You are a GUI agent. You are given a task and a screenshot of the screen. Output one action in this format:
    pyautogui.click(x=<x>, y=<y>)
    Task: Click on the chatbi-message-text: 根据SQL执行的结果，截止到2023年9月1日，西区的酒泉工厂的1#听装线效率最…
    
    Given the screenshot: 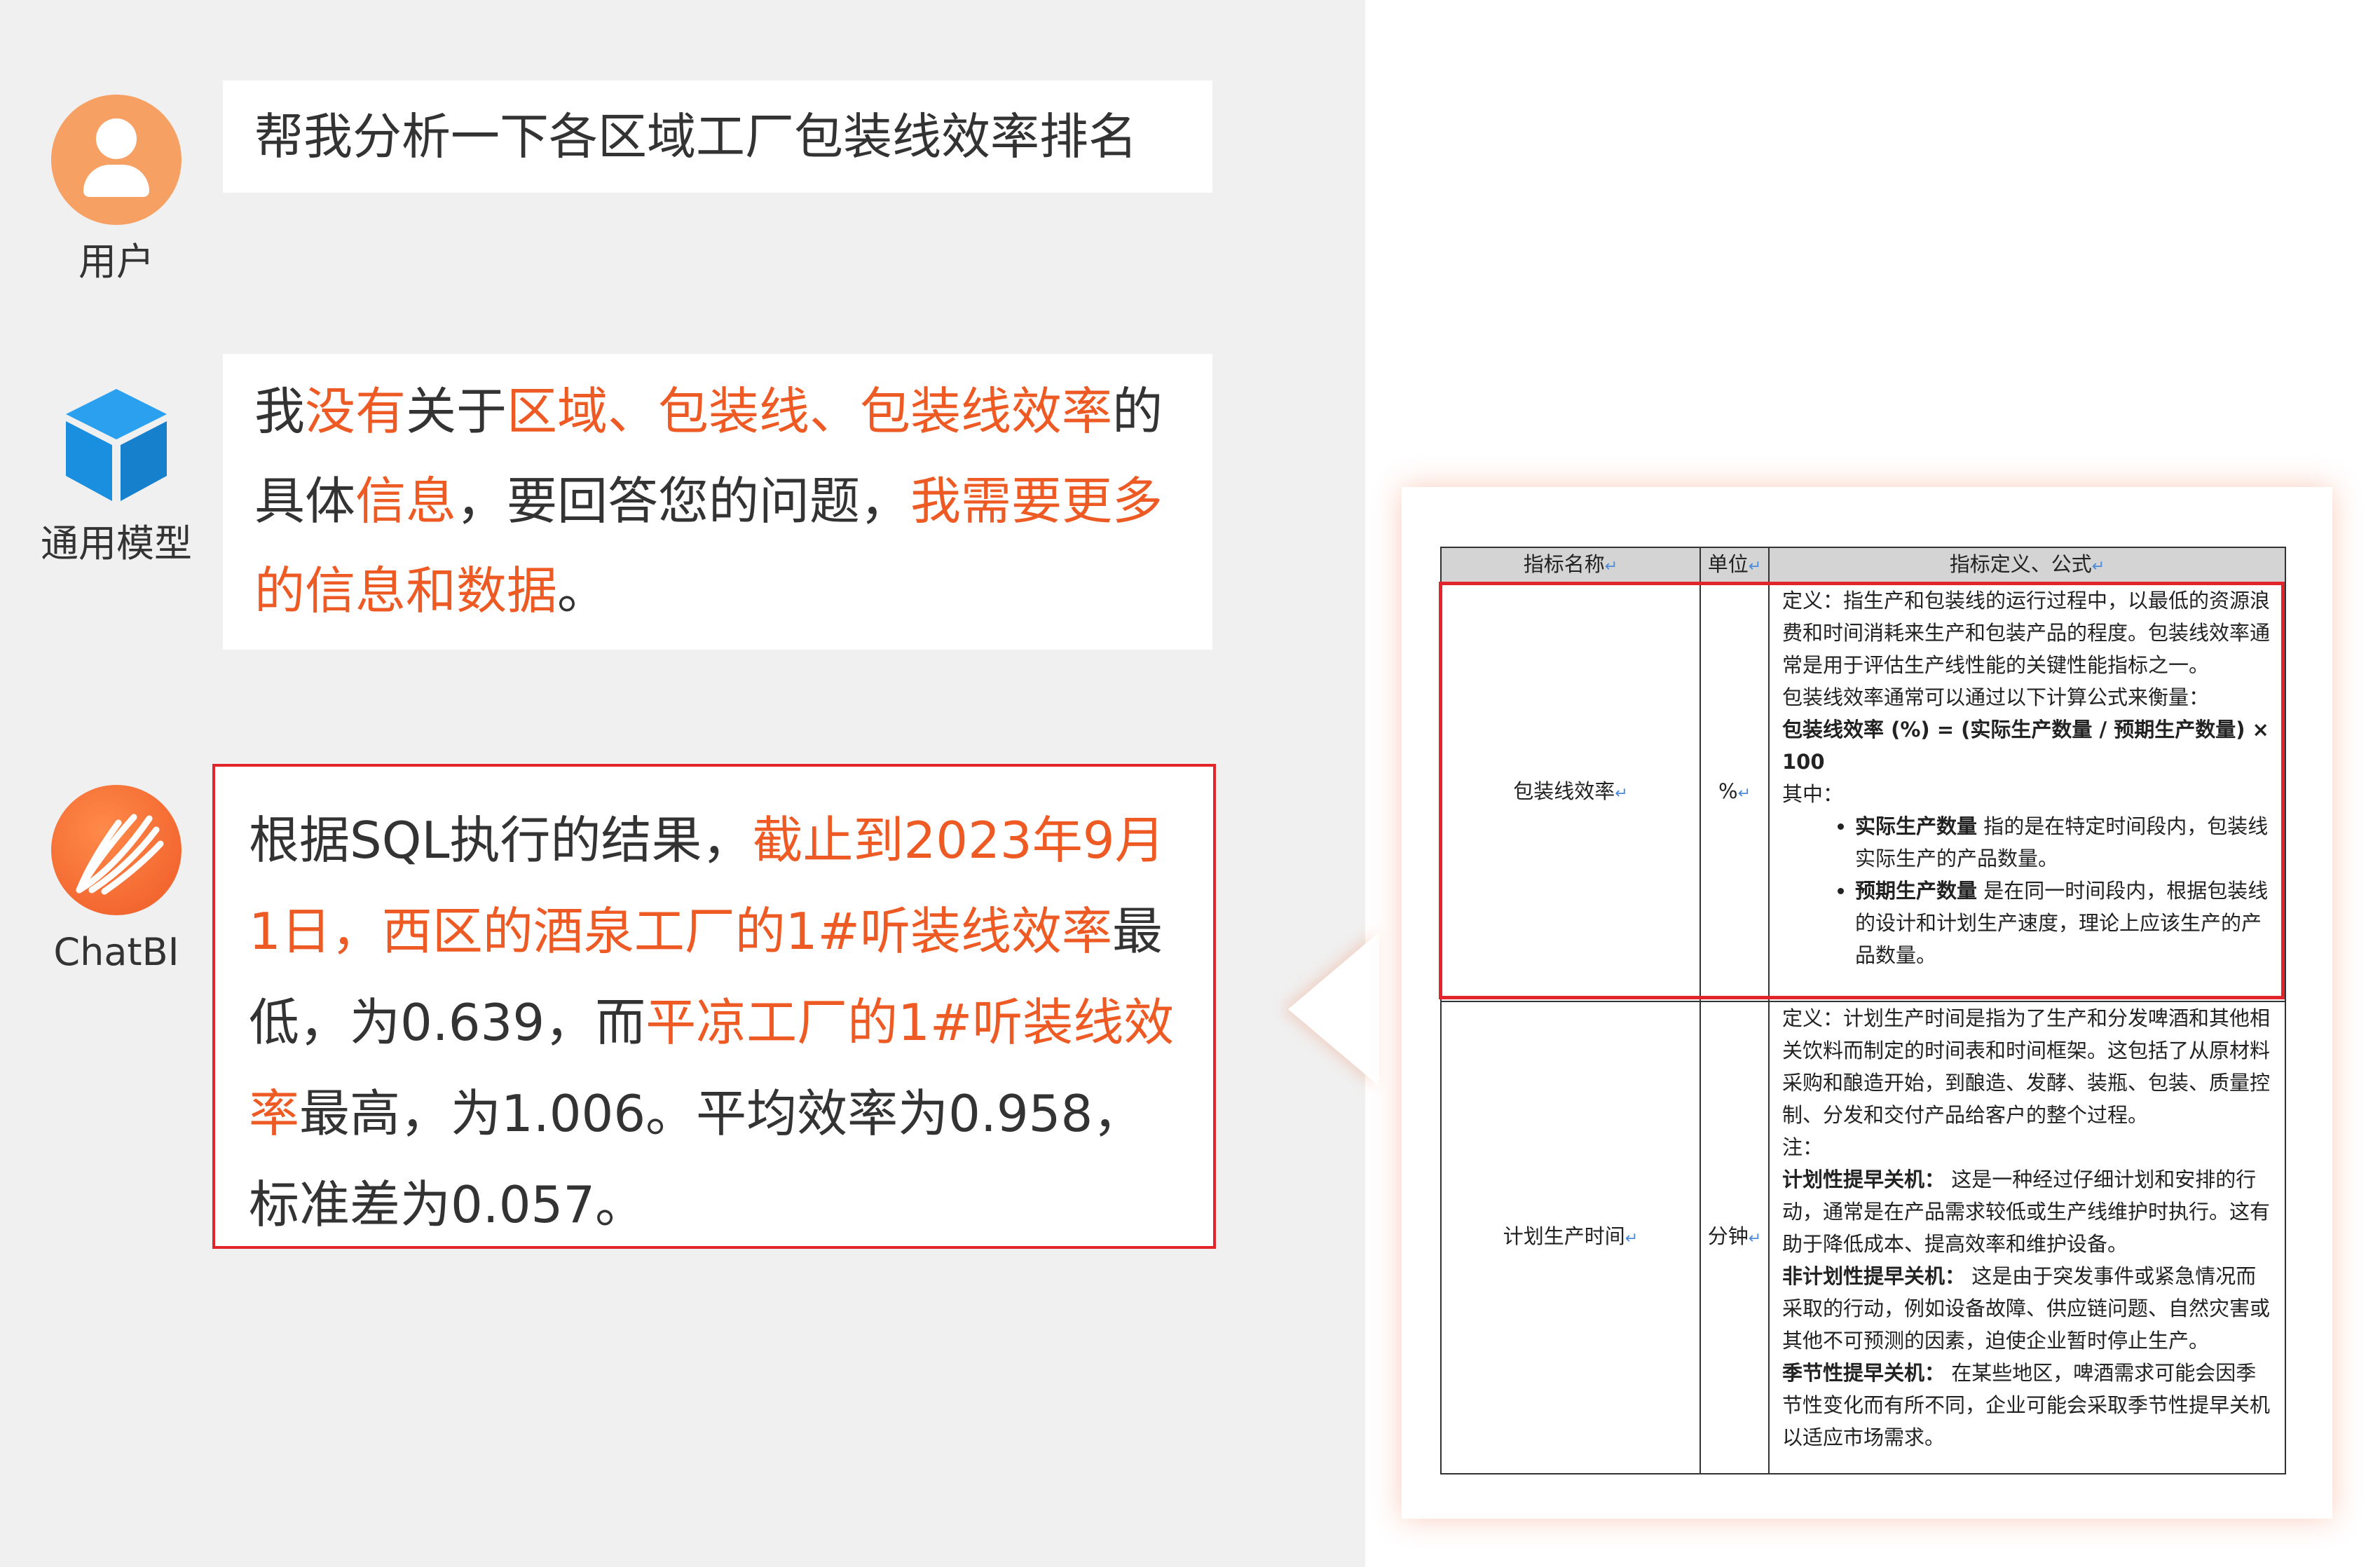 What is the action you would take?
    pyautogui.click(x=711, y=1022)
    